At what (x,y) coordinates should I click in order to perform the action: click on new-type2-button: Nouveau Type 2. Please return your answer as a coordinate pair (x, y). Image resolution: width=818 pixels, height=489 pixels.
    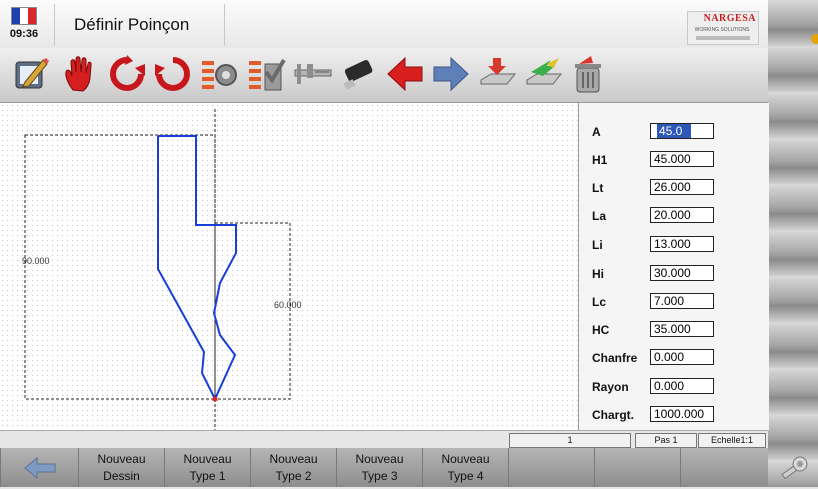
    Looking at the image, I should click on (293, 467).